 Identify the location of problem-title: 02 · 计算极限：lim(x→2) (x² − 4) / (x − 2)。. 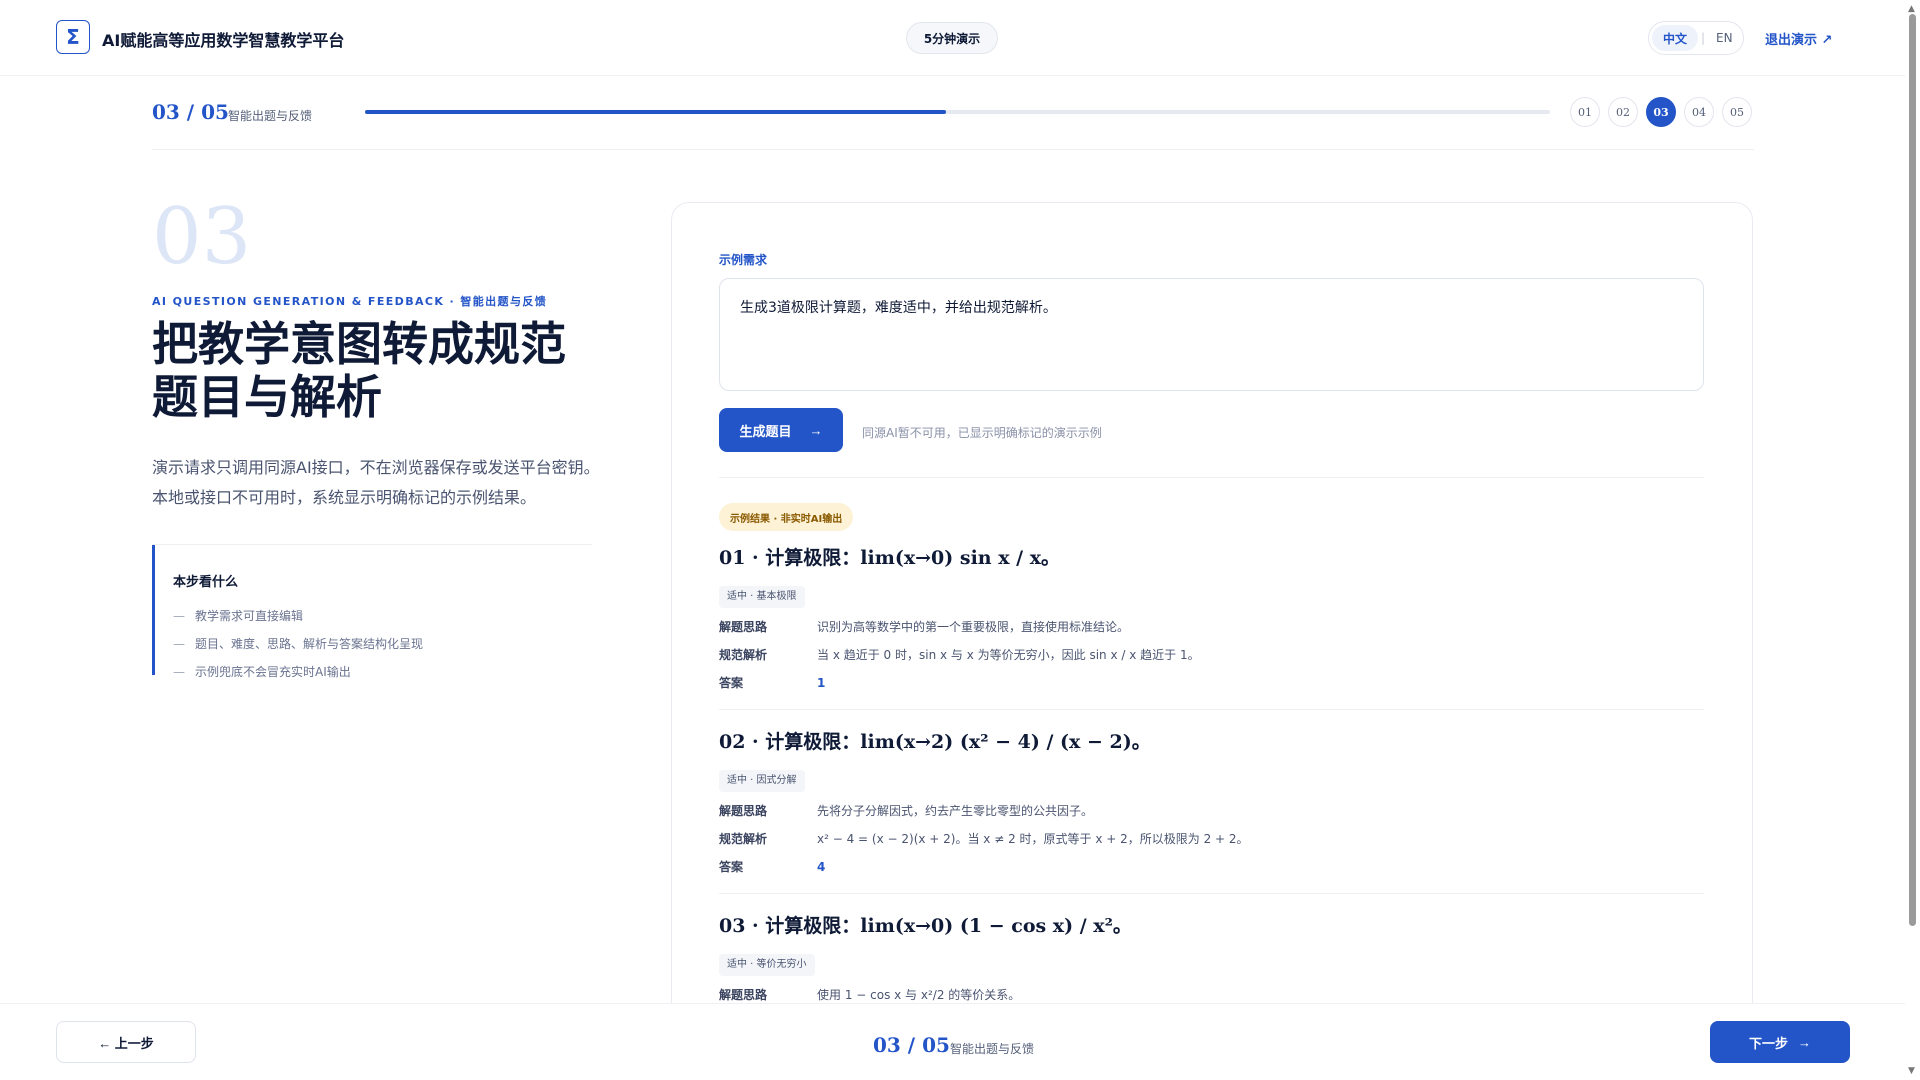
(935, 742).